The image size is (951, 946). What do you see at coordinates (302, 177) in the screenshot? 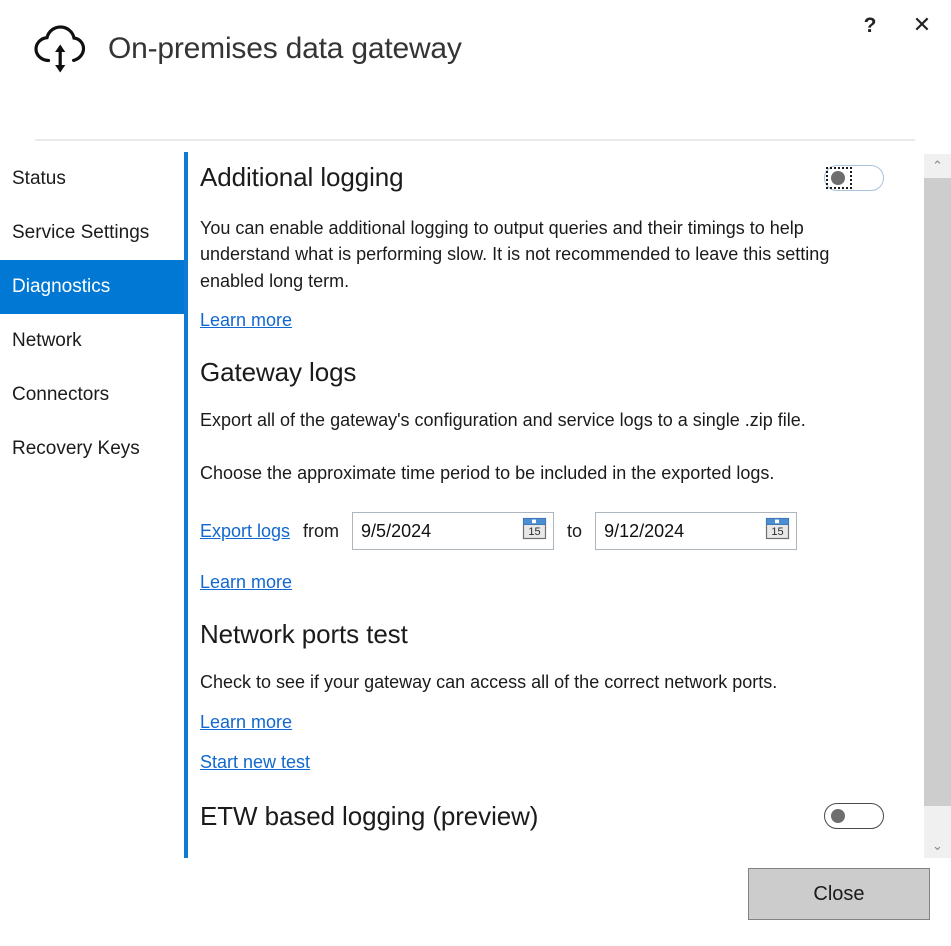
I see `additional-logging-heading: Additional logging` at bounding box center [302, 177].